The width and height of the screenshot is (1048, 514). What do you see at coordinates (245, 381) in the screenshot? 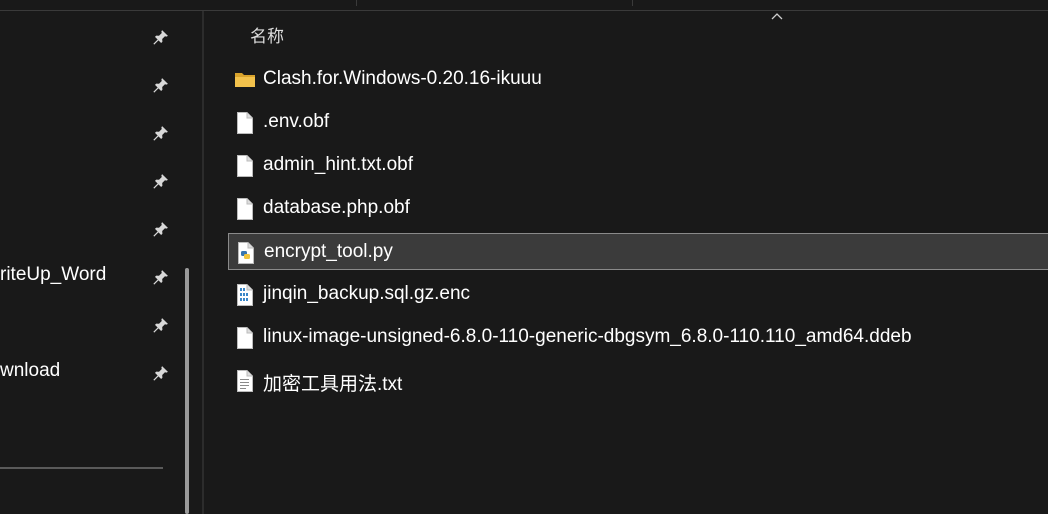
I see `text-file-icon` at bounding box center [245, 381].